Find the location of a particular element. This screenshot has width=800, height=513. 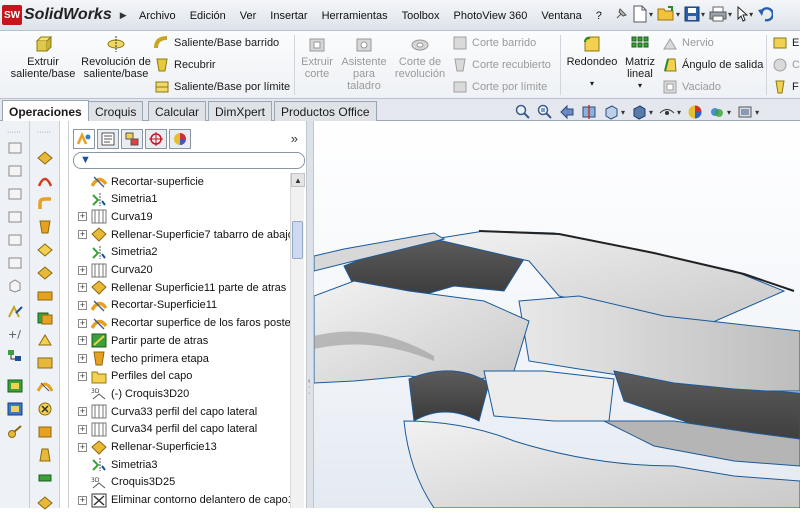

filled-surface-icon is located at coordinates (45, 273).